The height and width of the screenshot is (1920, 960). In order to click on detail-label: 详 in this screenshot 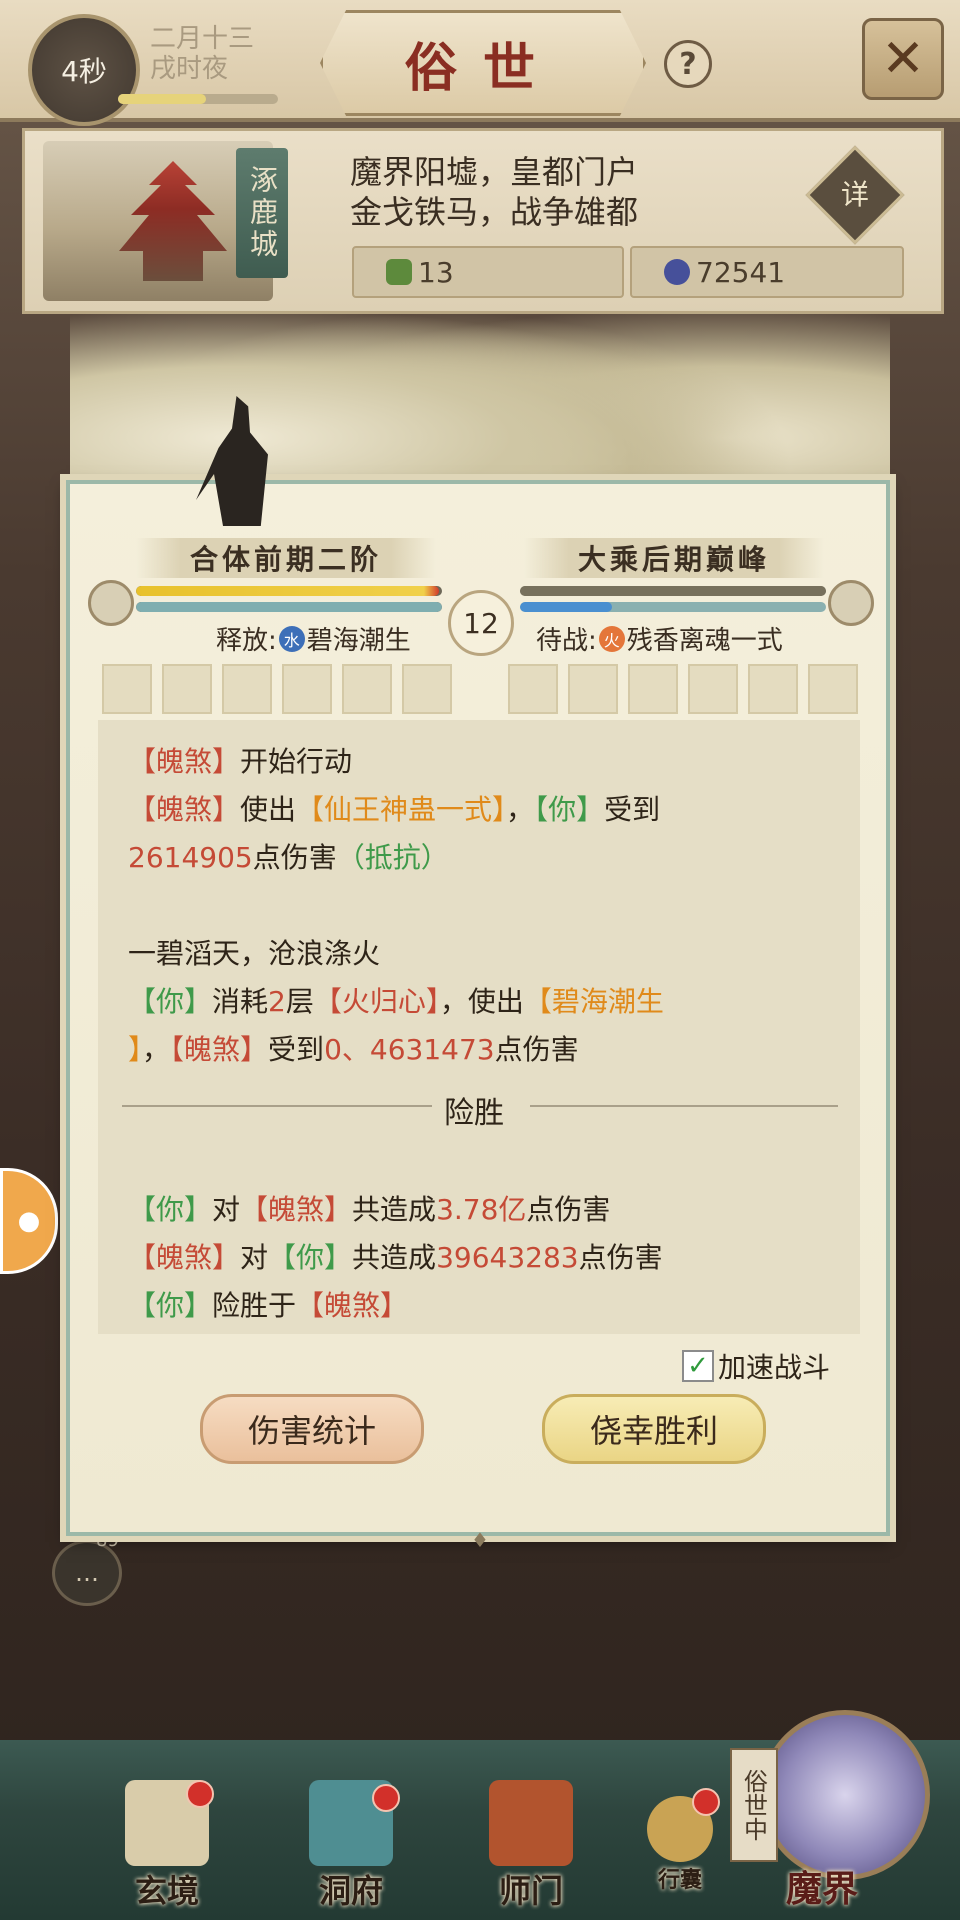, I will do `click(854, 194)`.